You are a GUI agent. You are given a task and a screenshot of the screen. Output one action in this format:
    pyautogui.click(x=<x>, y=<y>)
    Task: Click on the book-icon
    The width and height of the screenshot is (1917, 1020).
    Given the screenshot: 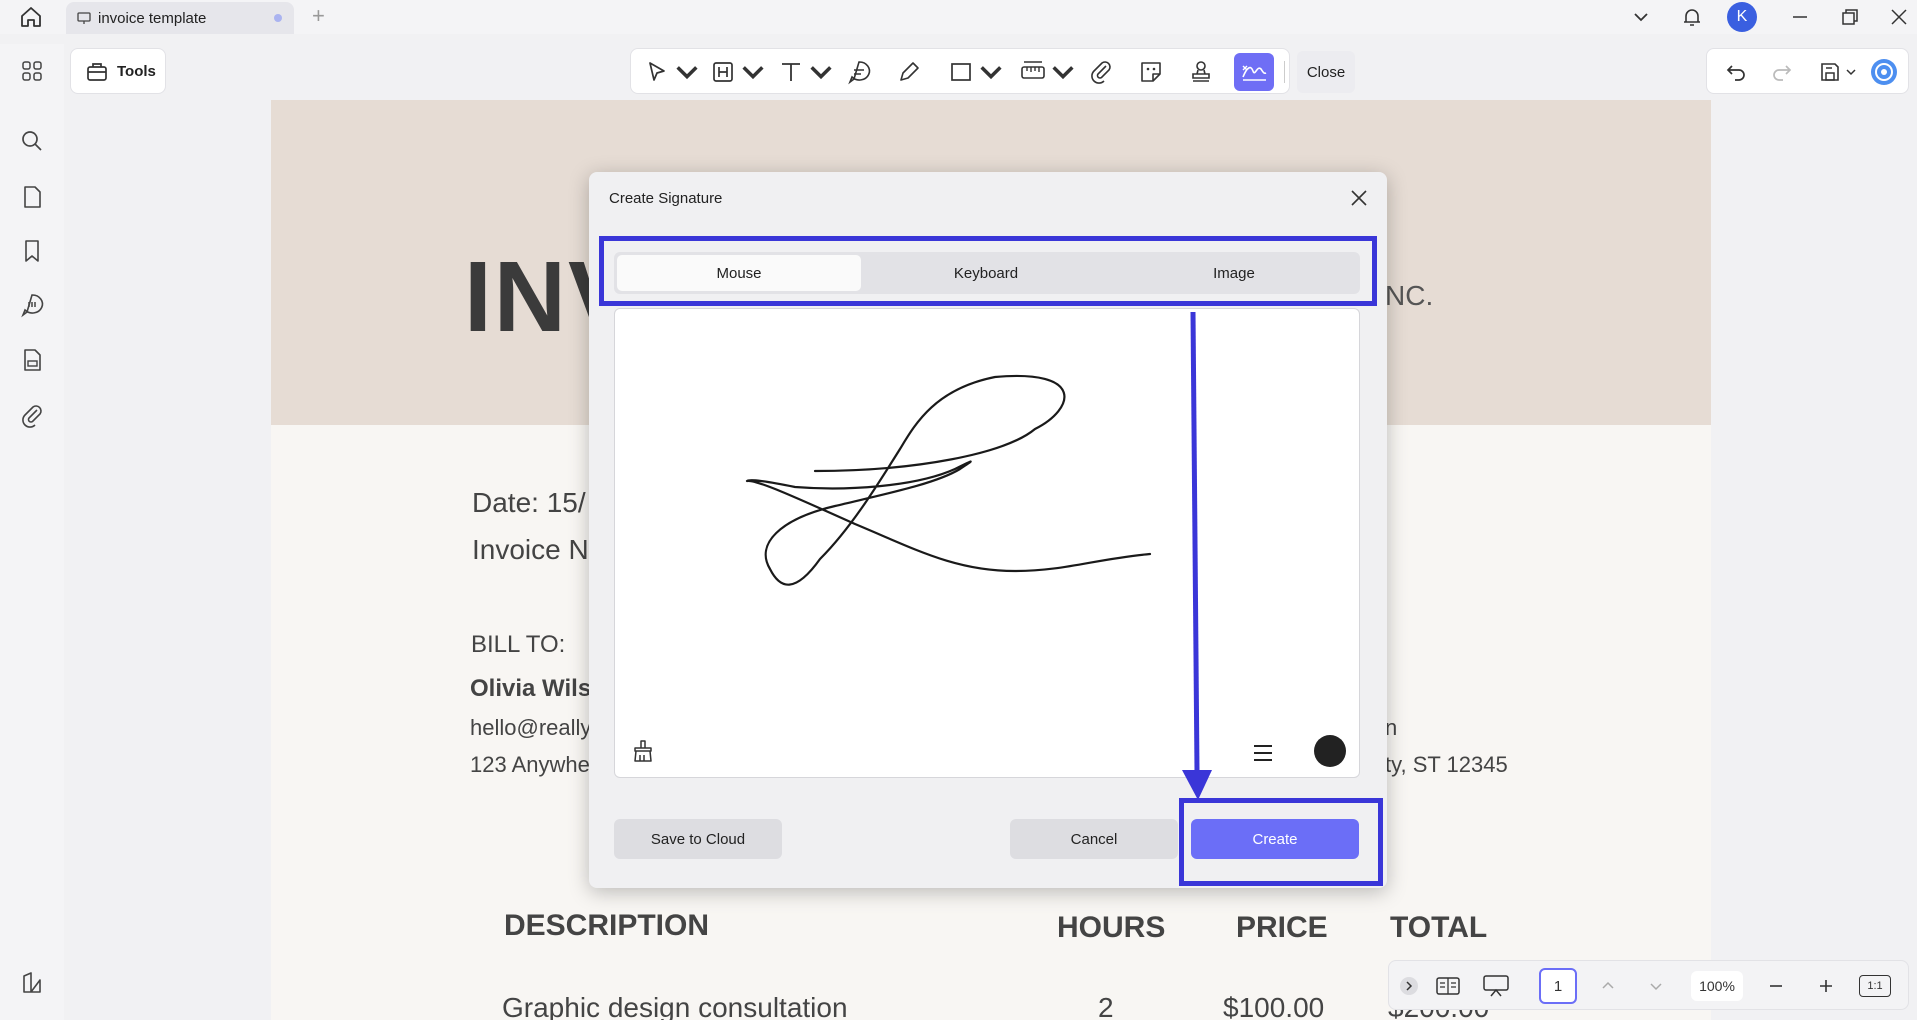 What is the action you would take?
    pyautogui.click(x=1448, y=986)
    